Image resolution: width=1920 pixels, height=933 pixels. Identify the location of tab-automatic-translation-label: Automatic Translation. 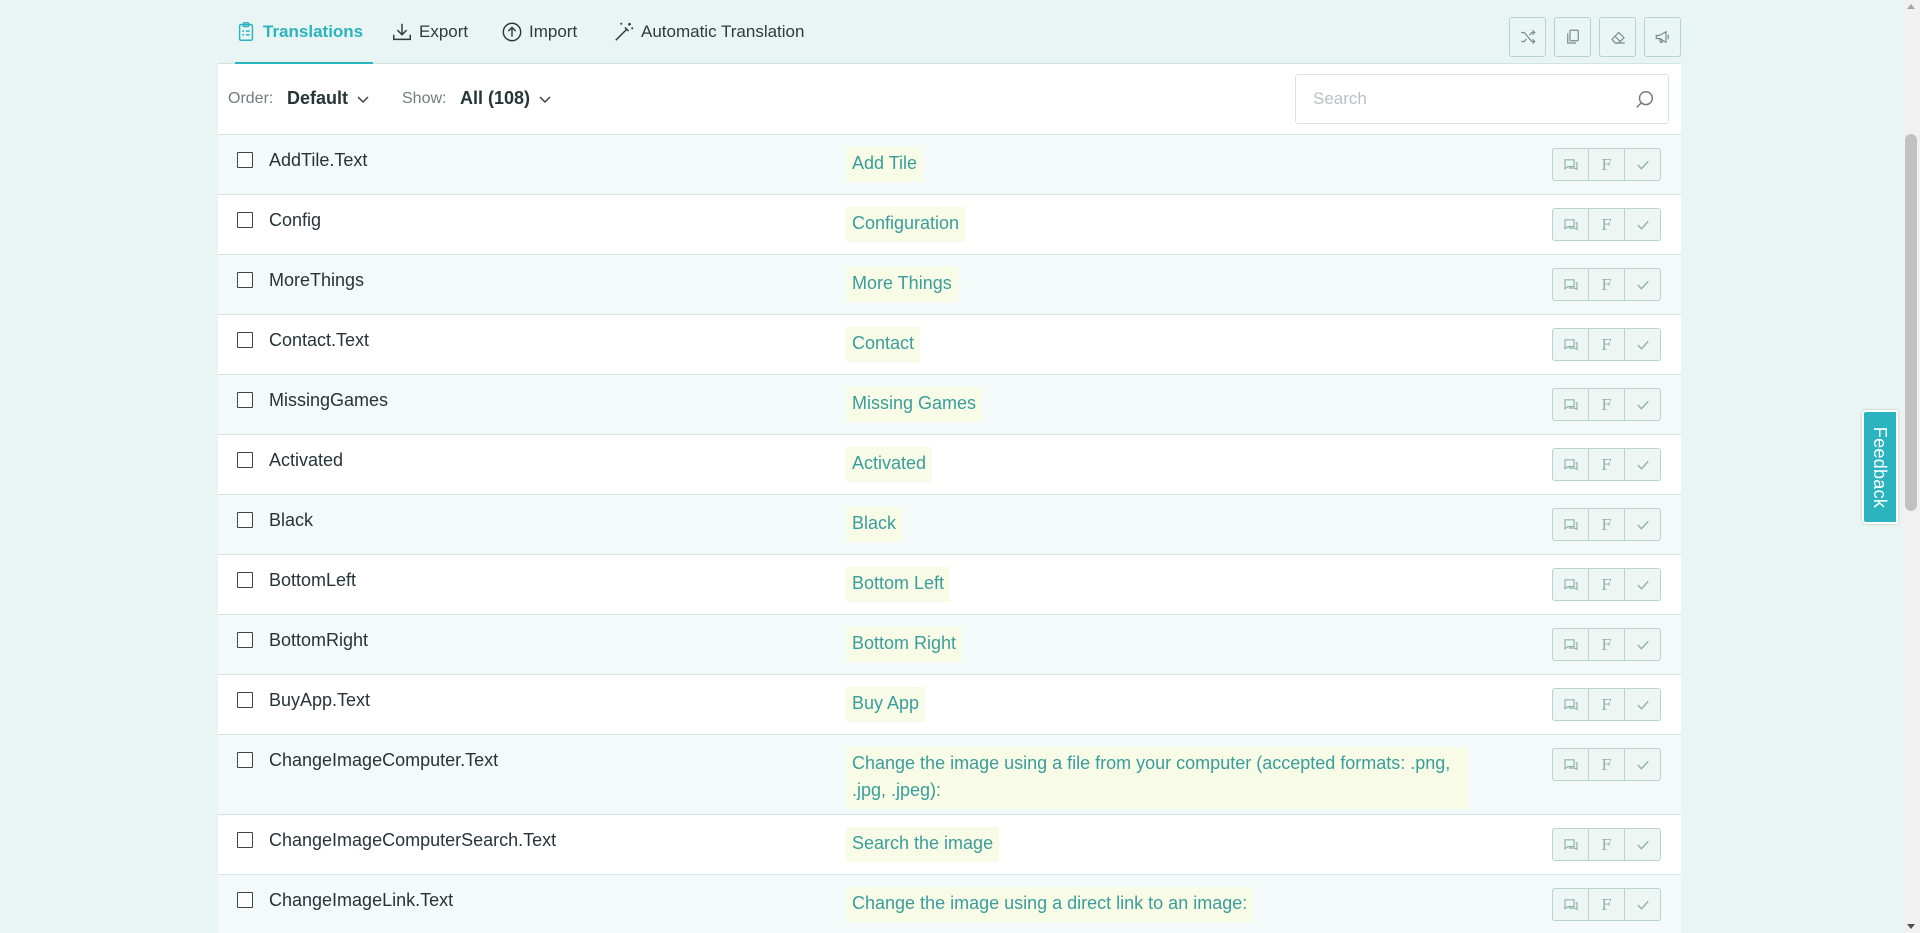
(723, 31).